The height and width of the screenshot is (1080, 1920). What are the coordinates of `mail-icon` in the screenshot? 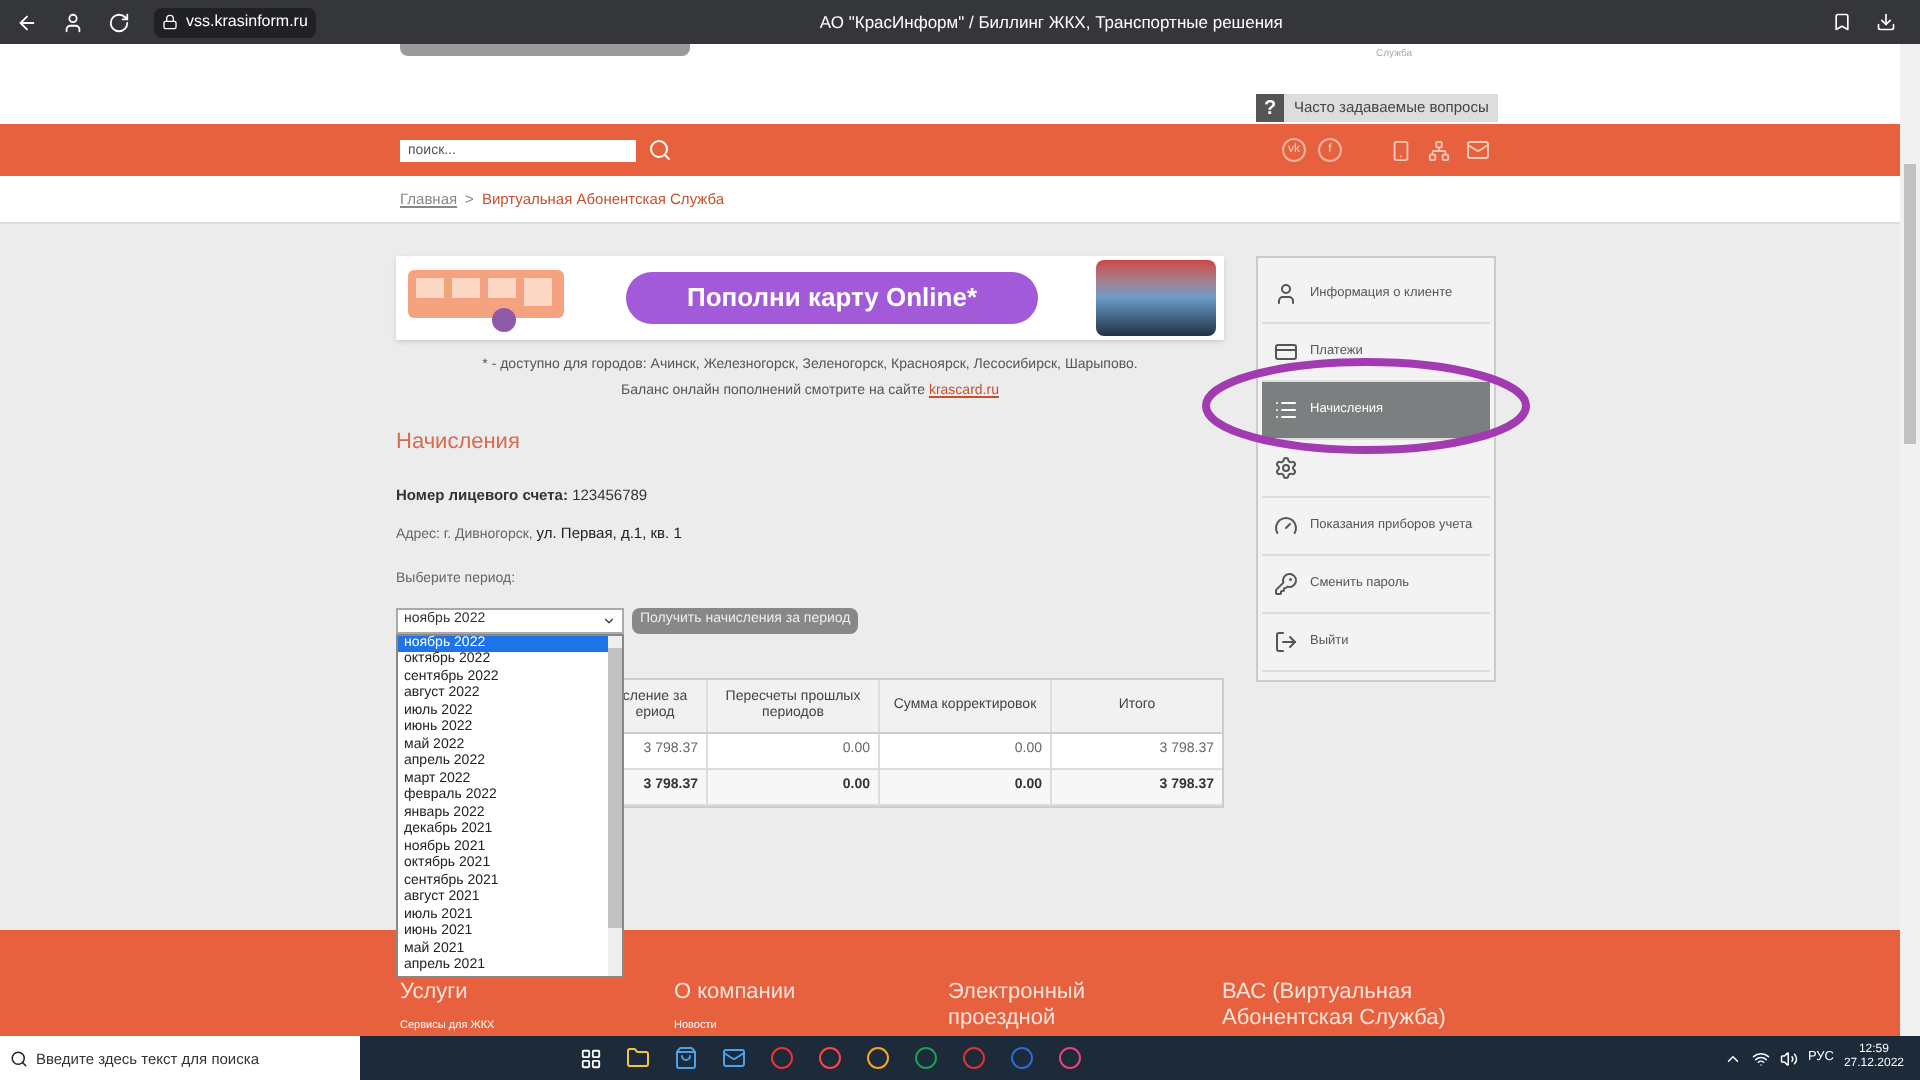 It's located at (734, 1058).